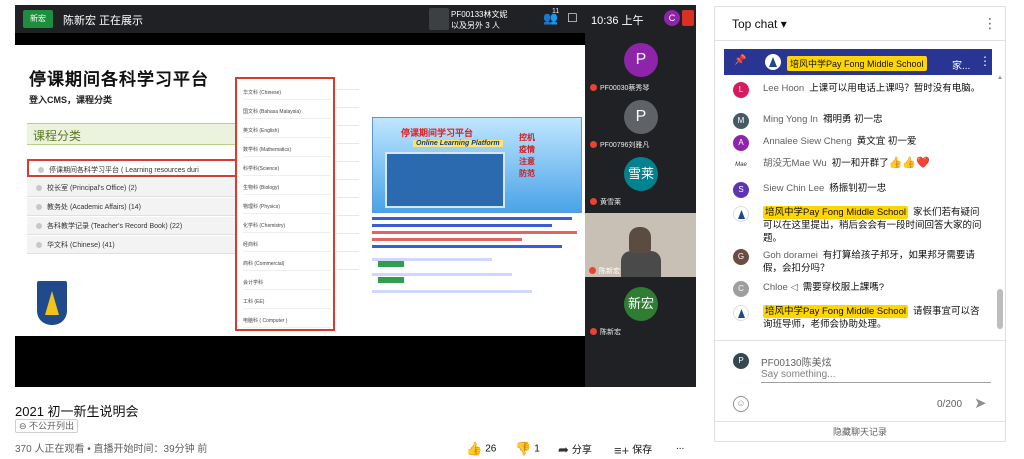 This screenshot has height=459, width=1024. I want to click on dislike-button: 👎 1, so click(527, 449).